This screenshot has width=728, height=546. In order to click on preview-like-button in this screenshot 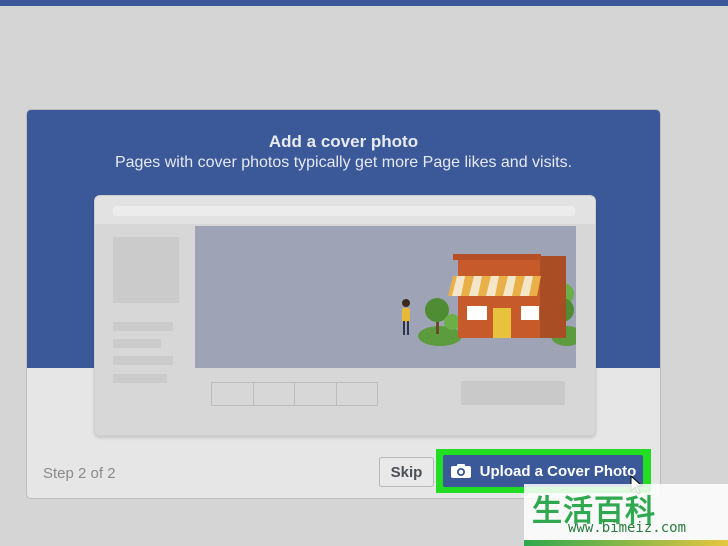, I will do `click(513, 393)`.